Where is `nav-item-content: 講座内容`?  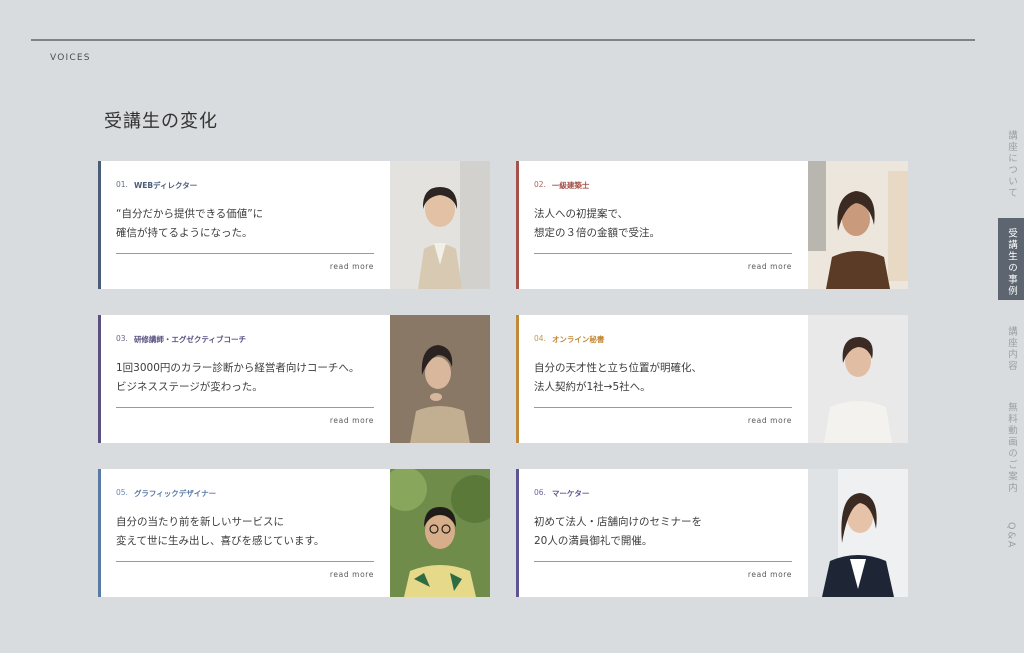
nav-item-content: 講座内容 is located at coordinates (1011, 349).